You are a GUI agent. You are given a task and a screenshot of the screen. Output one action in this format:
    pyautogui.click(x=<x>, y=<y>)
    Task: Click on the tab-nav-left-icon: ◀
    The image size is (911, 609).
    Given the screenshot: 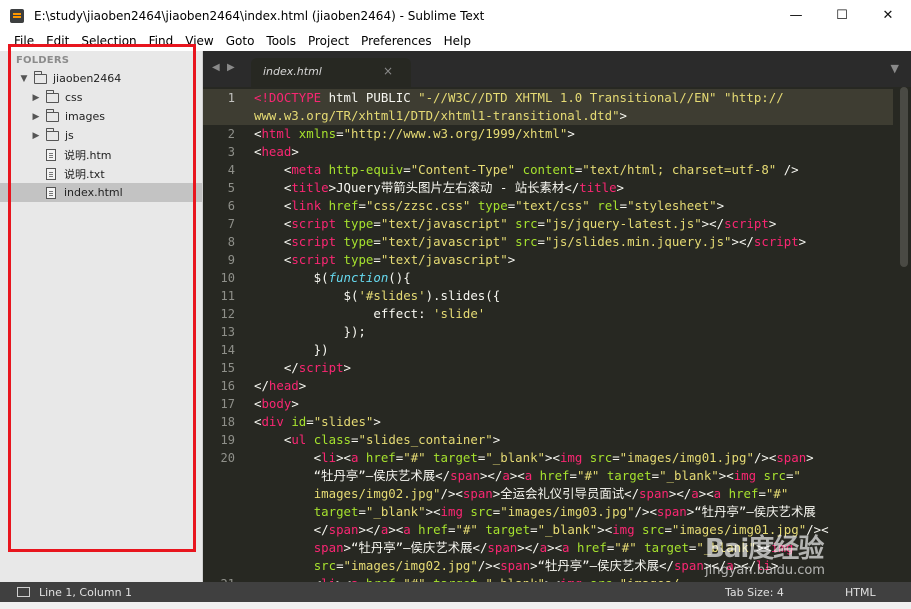 What is the action you would take?
    pyautogui.click(x=216, y=67)
    